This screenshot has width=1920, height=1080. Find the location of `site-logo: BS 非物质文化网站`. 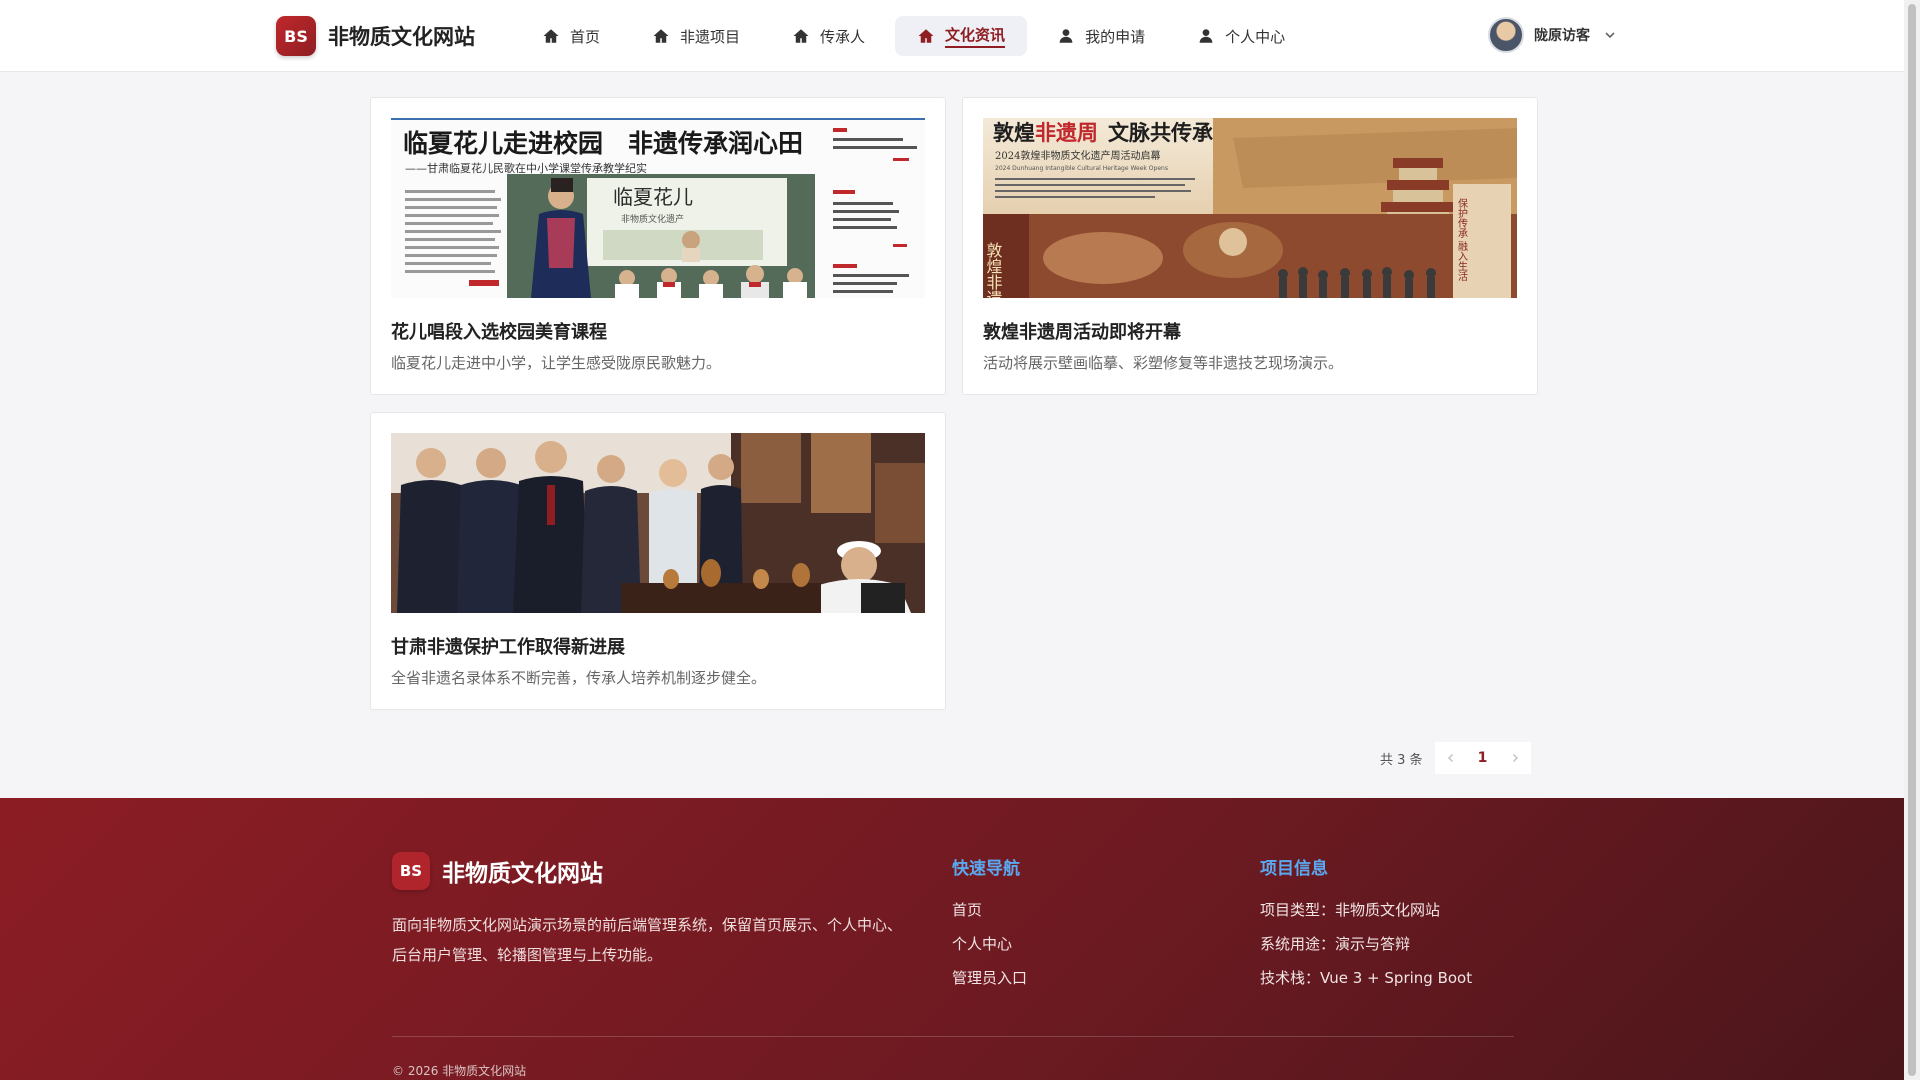

site-logo: BS 非物质文化网站 is located at coordinates (375, 36).